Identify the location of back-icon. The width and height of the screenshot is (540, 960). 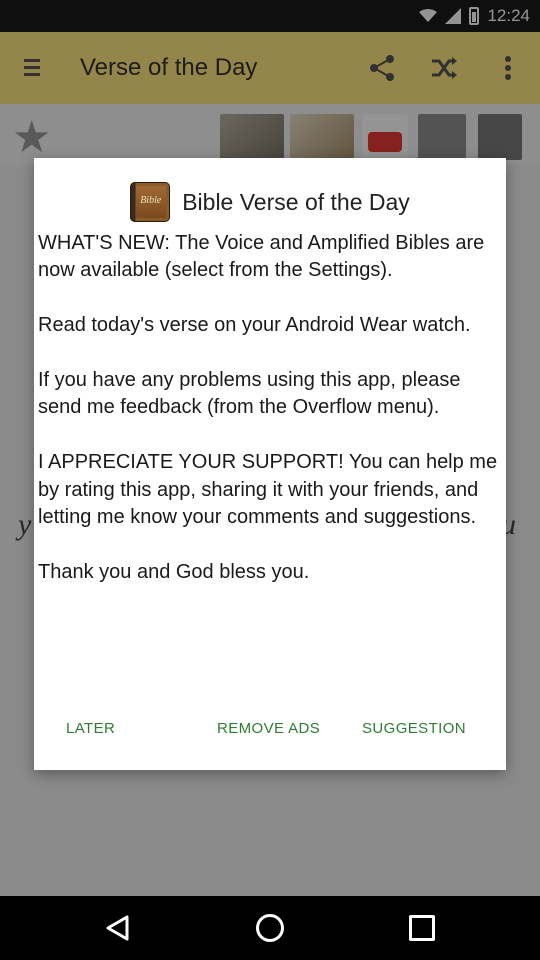
(117, 928).